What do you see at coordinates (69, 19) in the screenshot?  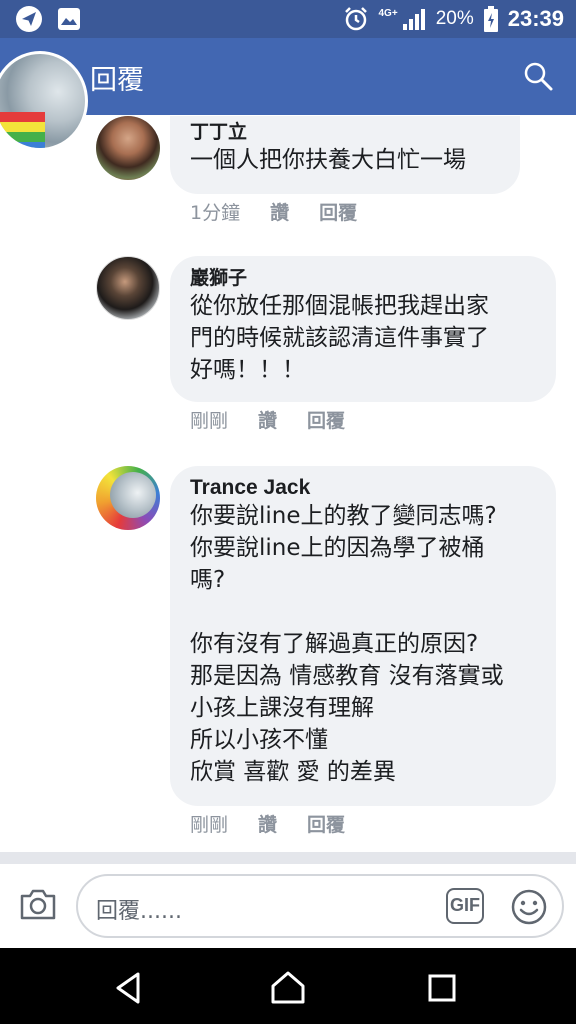 I see `gallery-icon` at bounding box center [69, 19].